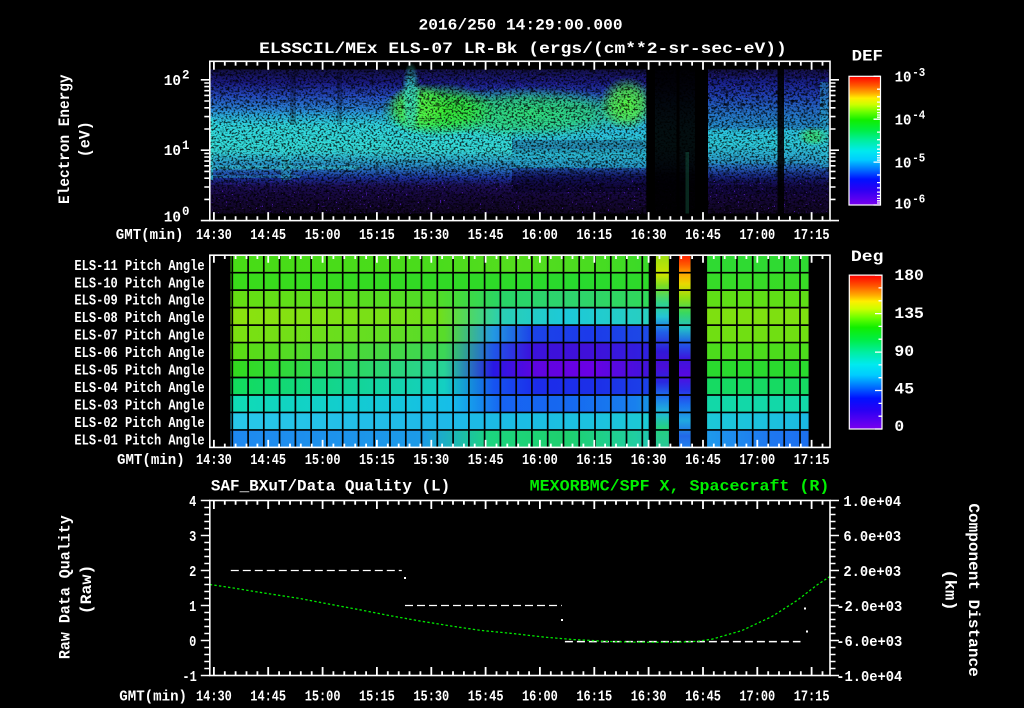  I want to click on svg-text: Electron Energy, so click(65, 139).